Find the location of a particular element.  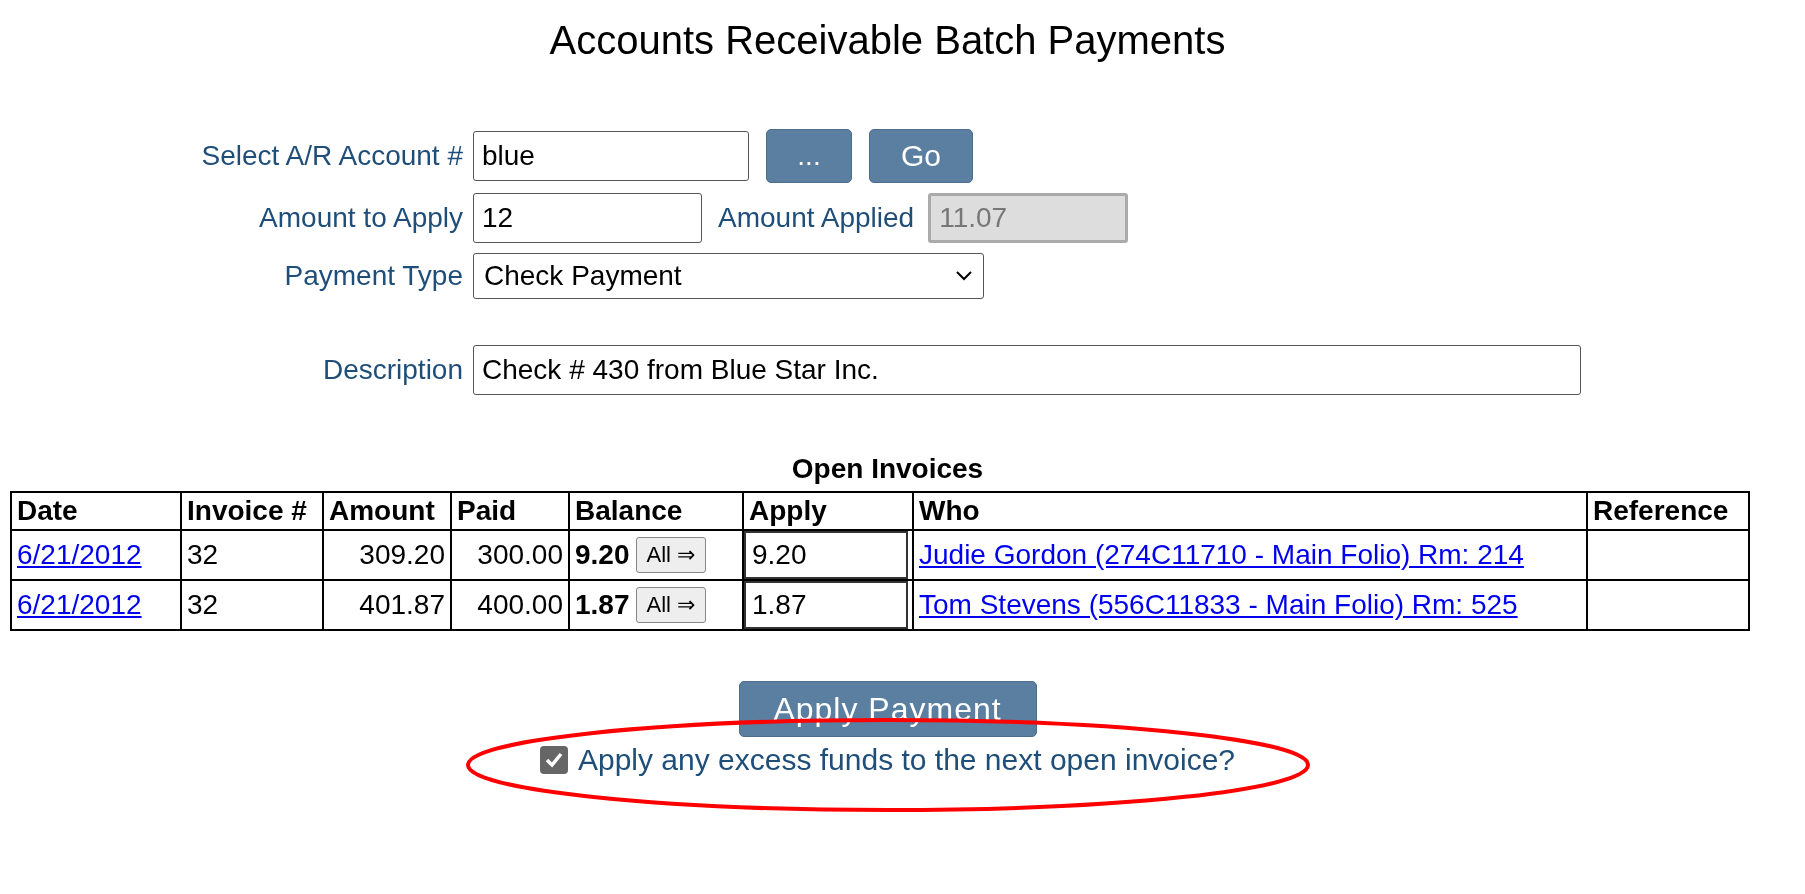

checkbox-label: Apply any excess funds to the next open invoice? is located at coordinates (906, 760).